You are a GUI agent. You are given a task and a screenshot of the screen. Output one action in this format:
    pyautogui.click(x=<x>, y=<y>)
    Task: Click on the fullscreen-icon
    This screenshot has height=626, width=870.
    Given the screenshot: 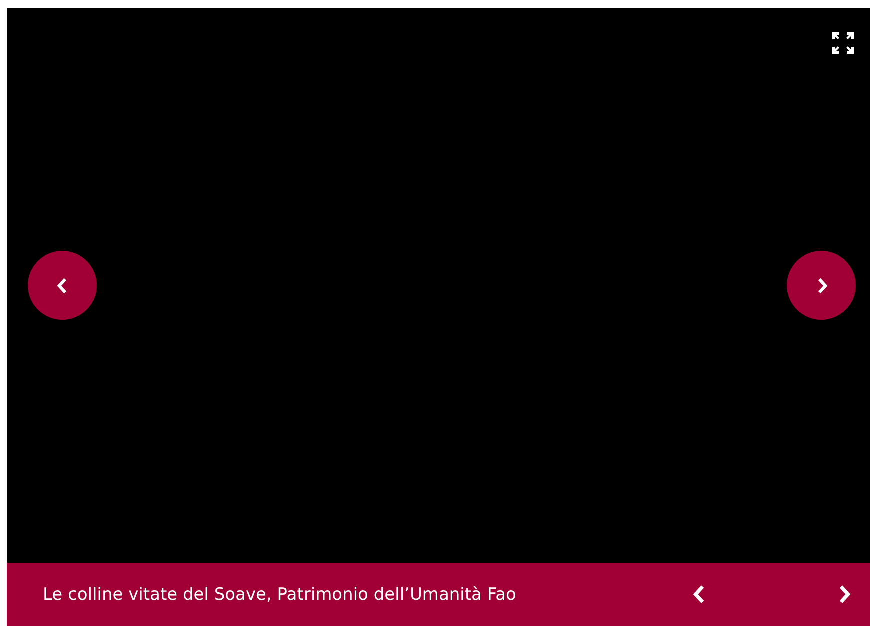 What is the action you would take?
    pyautogui.click(x=843, y=43)
    